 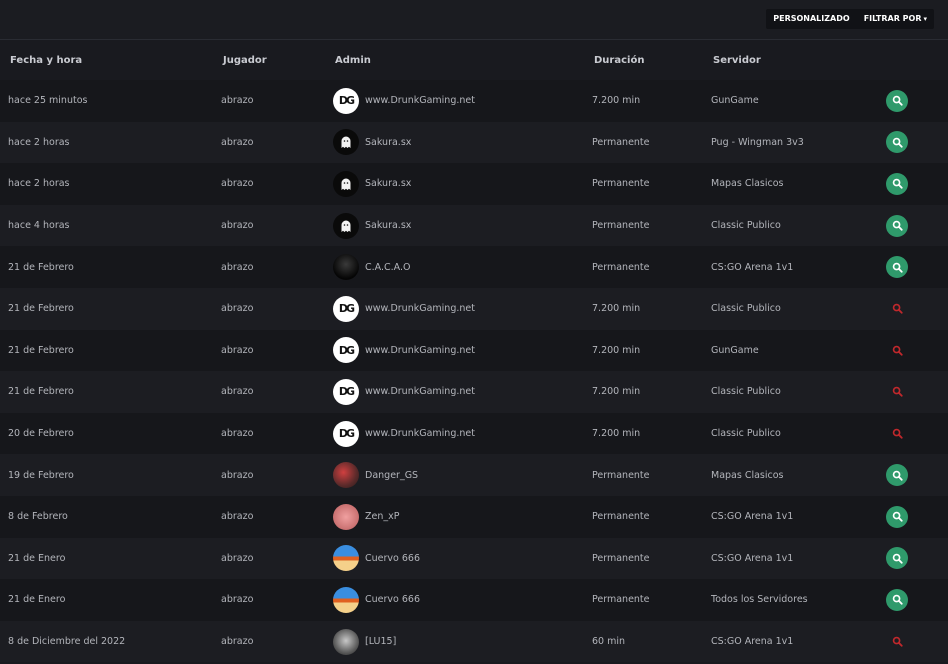 What do you see at coordinates (917, 60) in the screenshot?
I see `column-header-actions` at bounding box center [917, 60].